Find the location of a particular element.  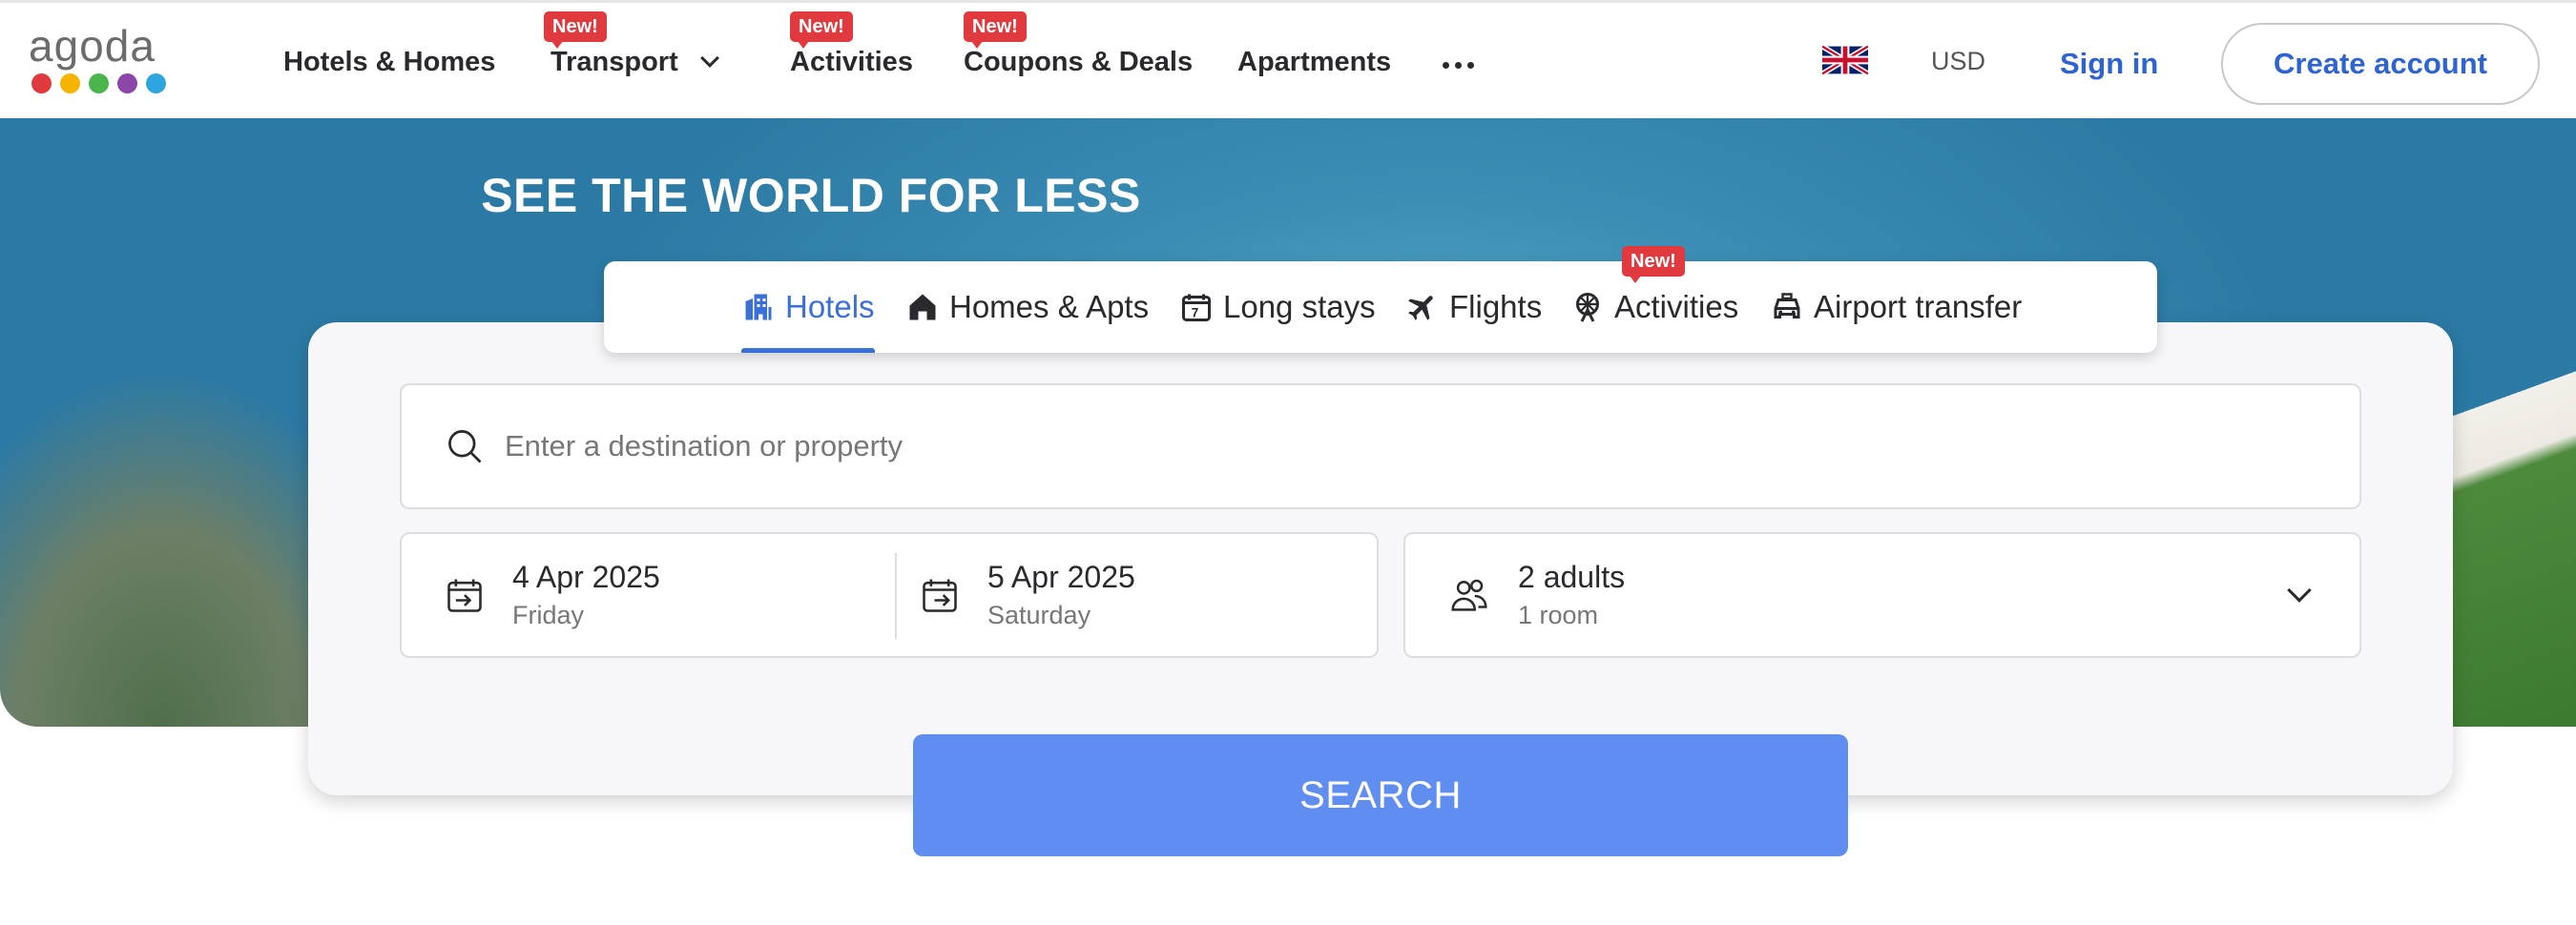

uk-flag-icon is located at coordinates (1845, 60).